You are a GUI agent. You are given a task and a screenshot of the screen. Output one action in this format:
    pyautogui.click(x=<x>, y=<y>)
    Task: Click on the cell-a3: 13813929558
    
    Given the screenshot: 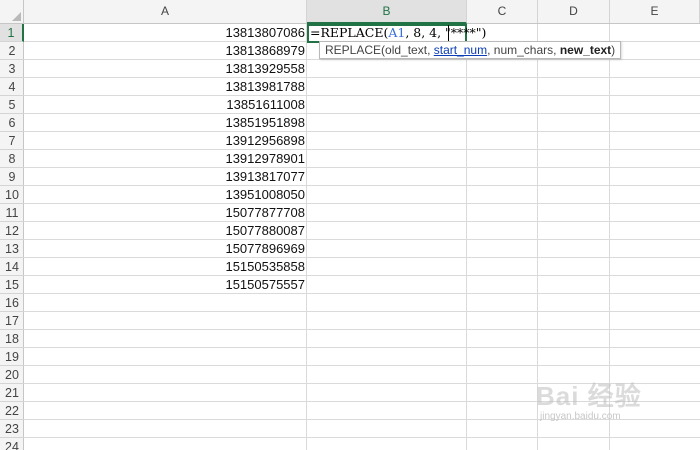 What is the action you would take?
    pyautogui.click(x=165, y=69)
    